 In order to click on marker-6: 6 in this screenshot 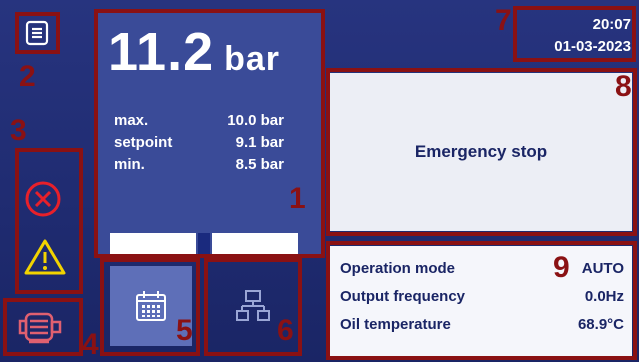, I will do `click(285, 330)`.